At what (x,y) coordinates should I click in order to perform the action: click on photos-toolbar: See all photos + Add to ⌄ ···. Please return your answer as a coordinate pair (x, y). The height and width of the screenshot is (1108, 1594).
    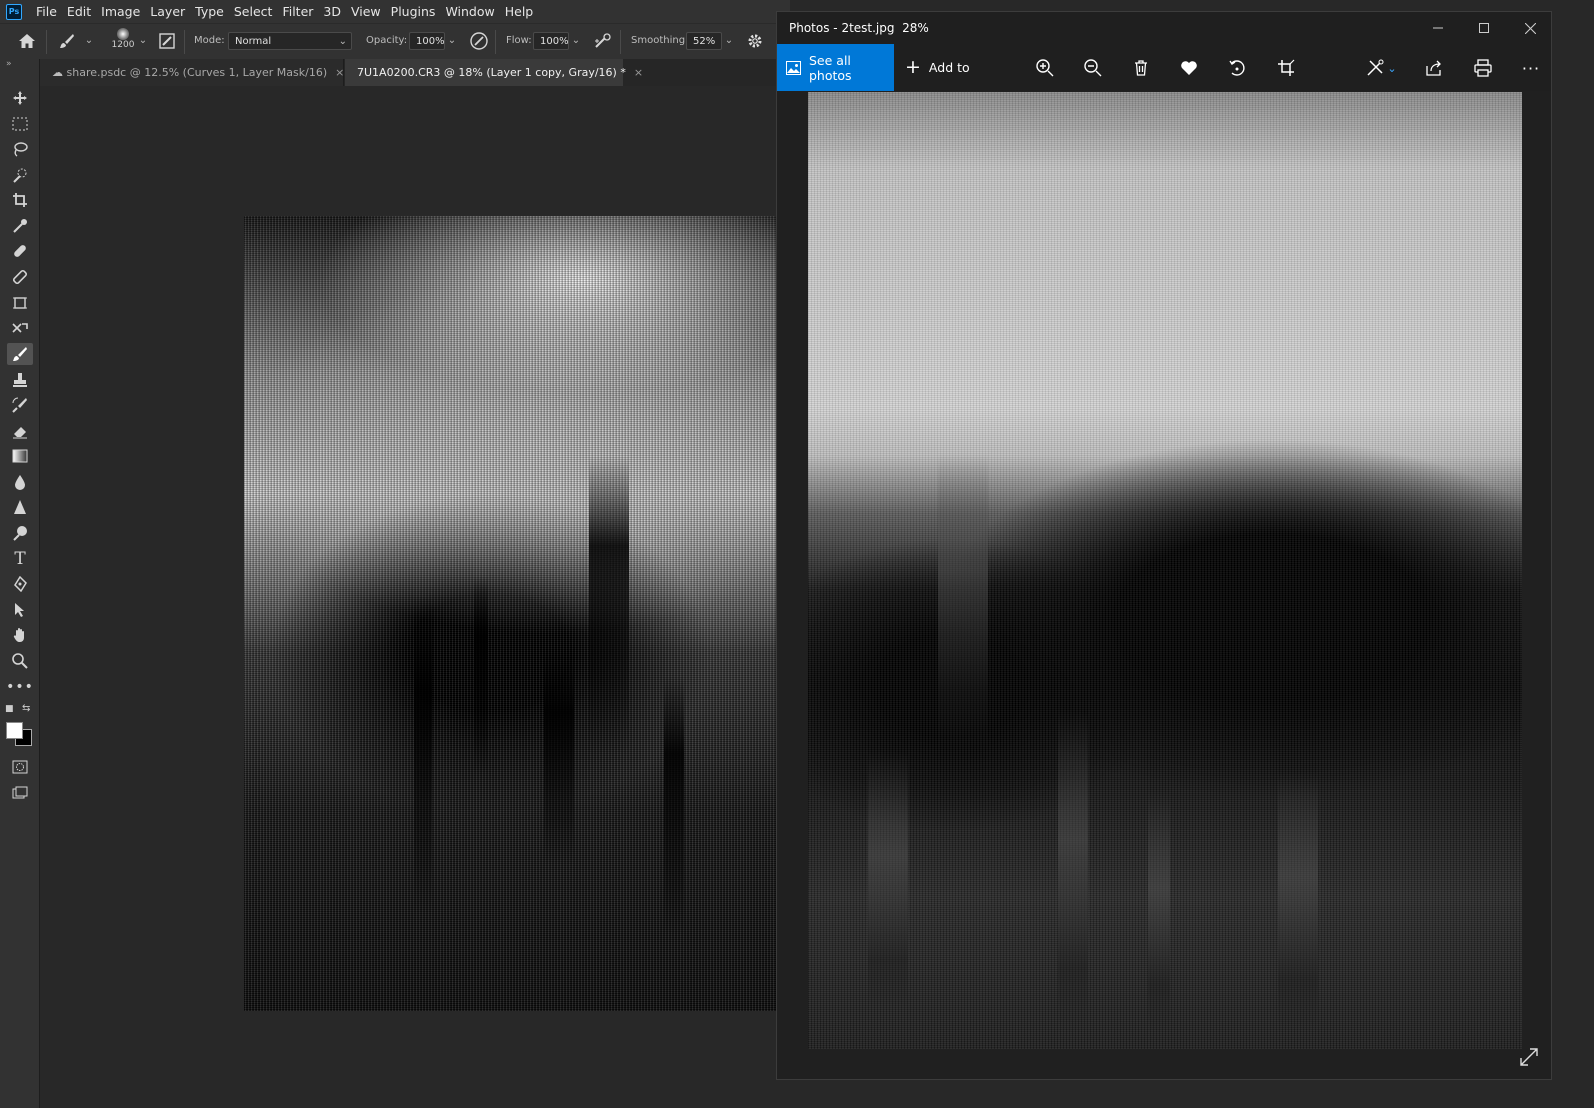
    Looking at the image, I should click on (1164, 67).